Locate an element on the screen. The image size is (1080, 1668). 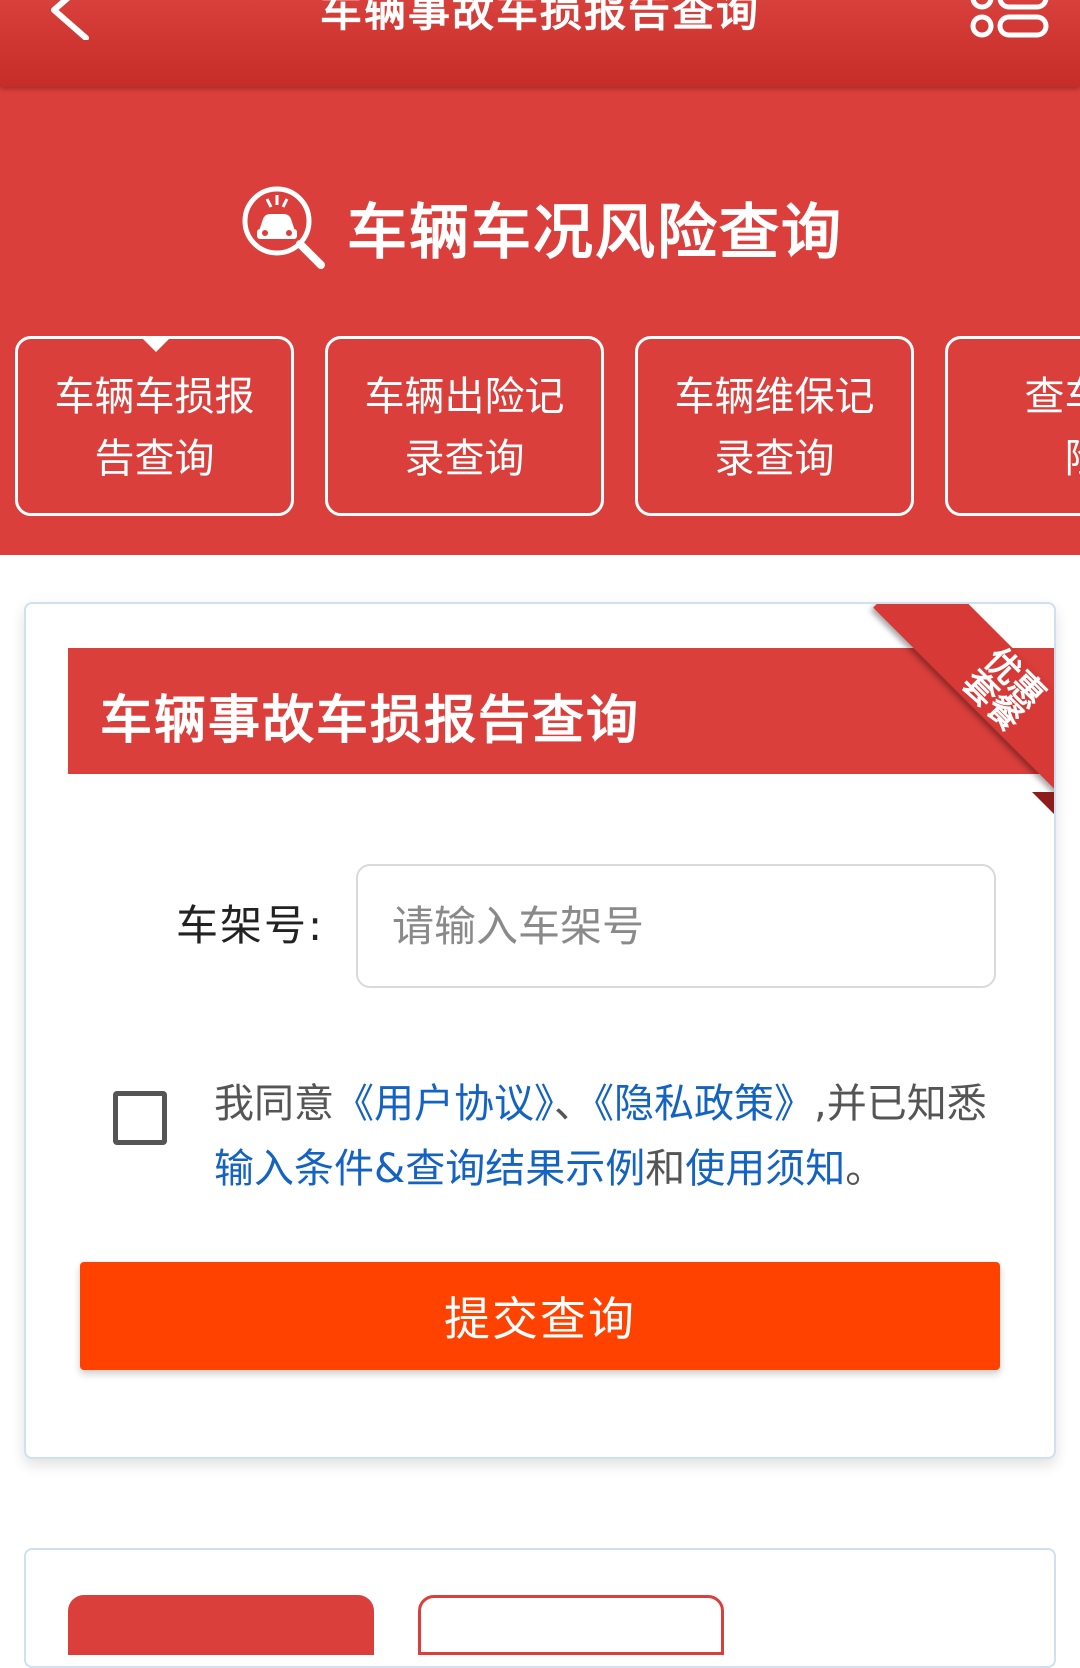
top-nav-bar: 车辆事故车损报告查询 is located at coordinates (540, 43).